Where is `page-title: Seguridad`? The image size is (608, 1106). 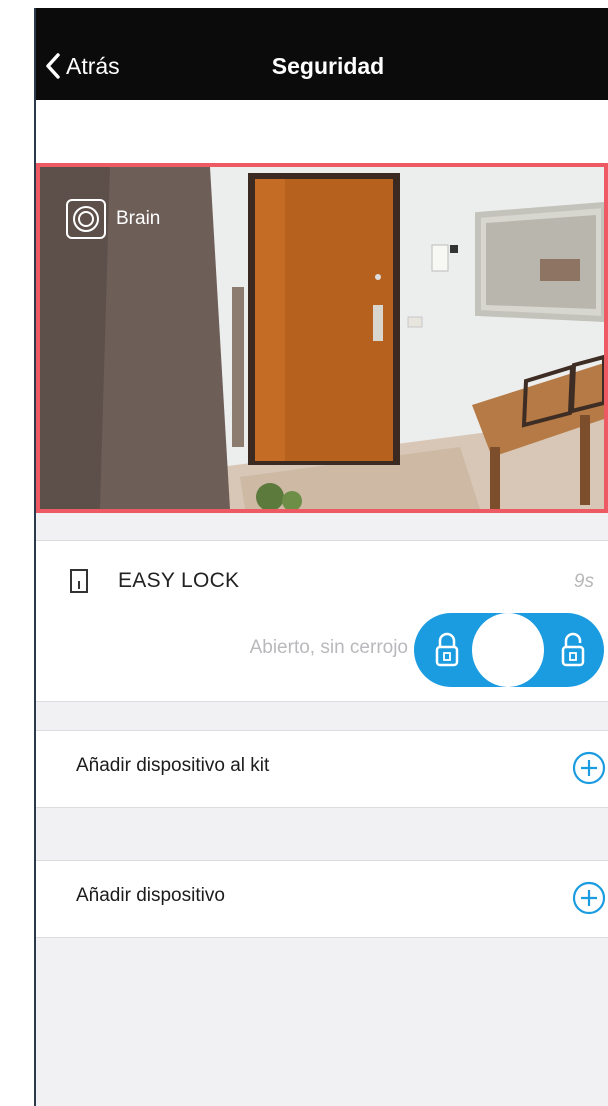 page-title: Seguridad is located at coordinates (328, 66).